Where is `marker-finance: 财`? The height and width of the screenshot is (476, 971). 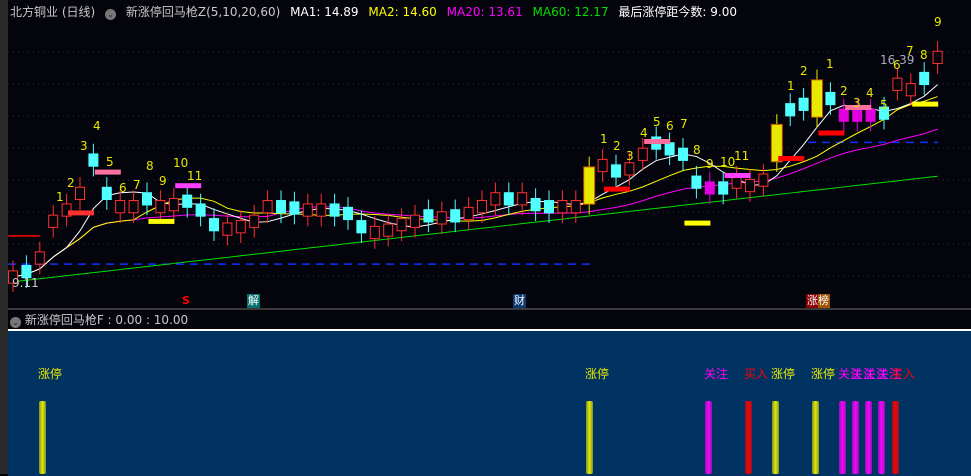
marker-finance: 财 is located at coordinates (519, 301).